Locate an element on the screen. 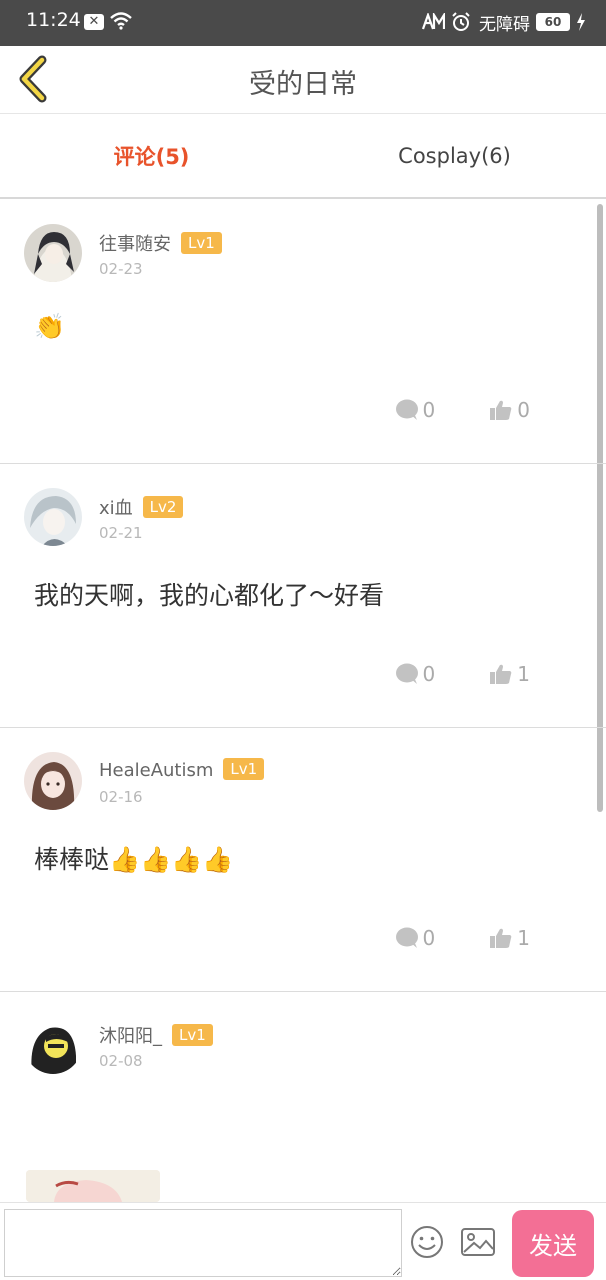  like-button: 0 is located at coordinates (509, 410).